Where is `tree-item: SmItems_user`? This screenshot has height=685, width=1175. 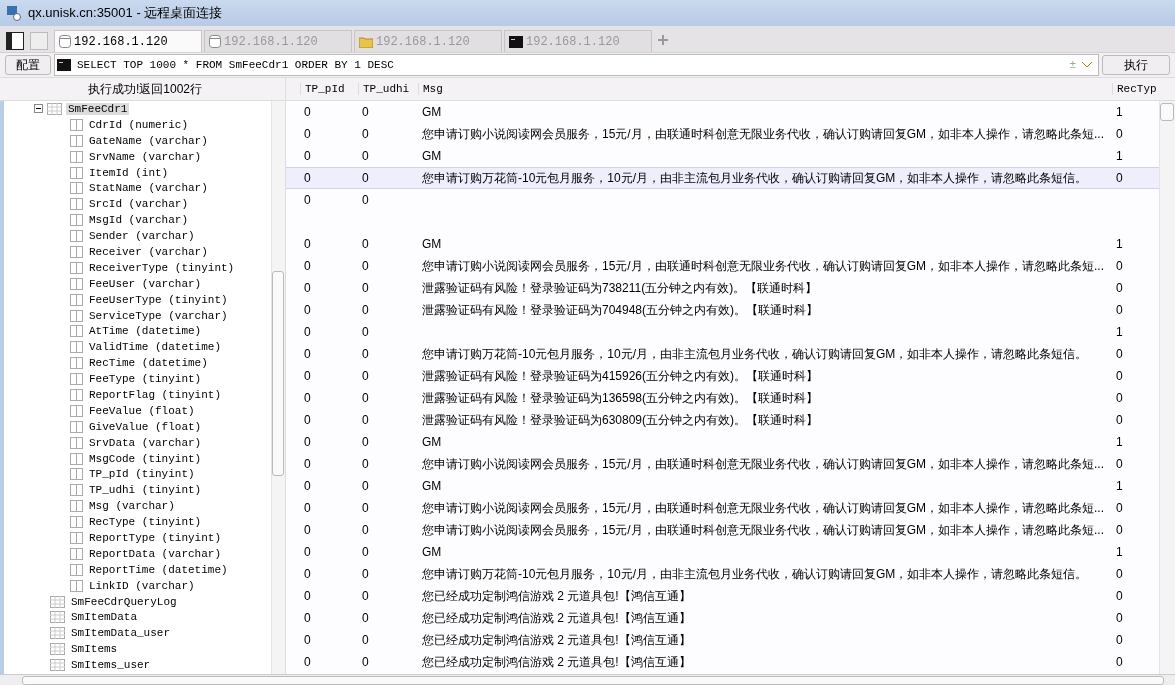 tree-item: SmItems_user is located at coordinates (137, 665).